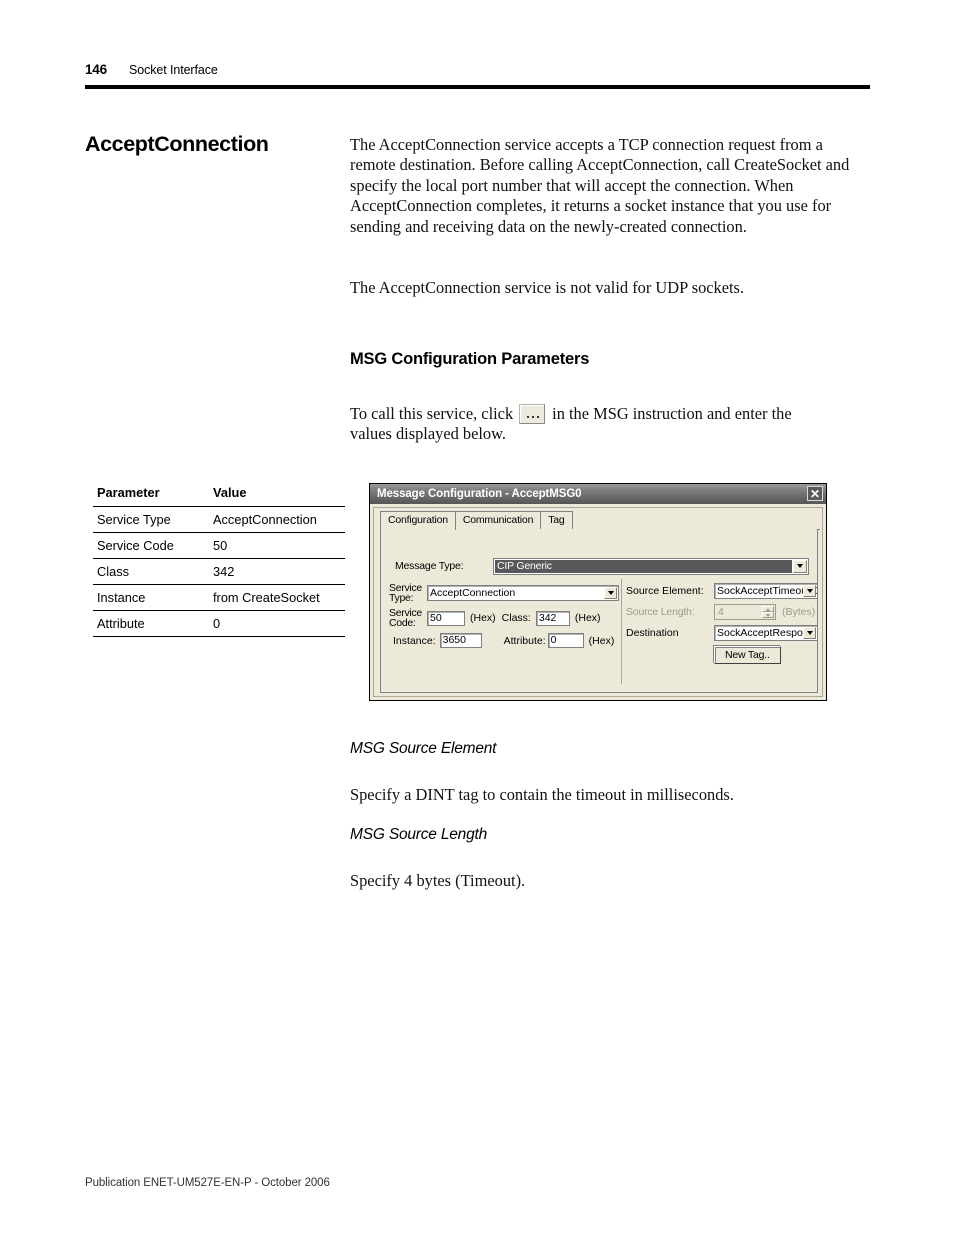 The width and height of the screenshot is (954, 1235). What do you see at coordinates (173, 70) in the screenshot?
I see `chapter-name: Socket Interface` at bounding box center [173, 70].